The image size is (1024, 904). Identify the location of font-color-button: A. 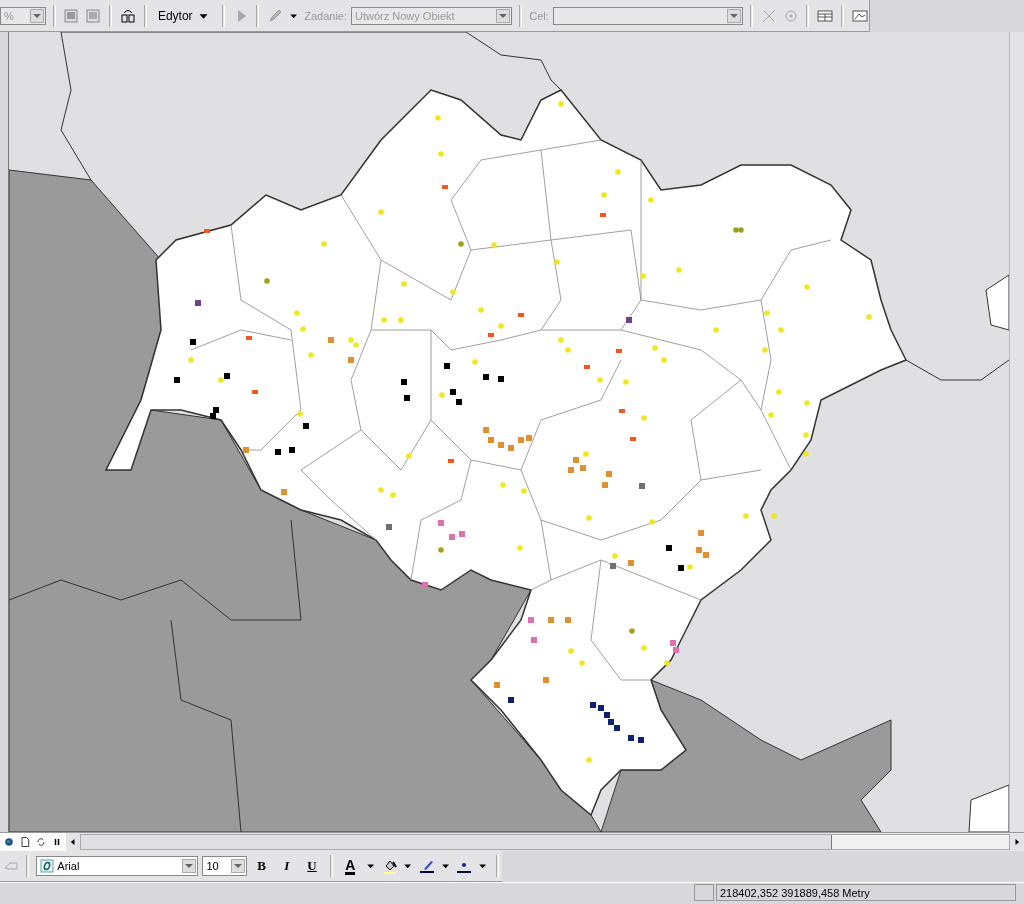
(350, 866).